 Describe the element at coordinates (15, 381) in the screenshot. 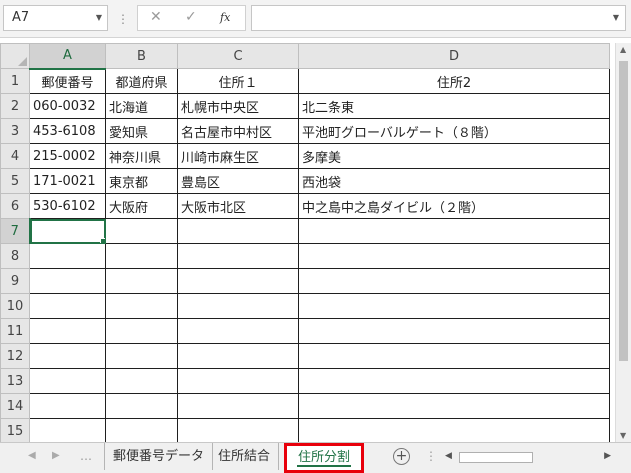

I see `row-header: 13` at that location.